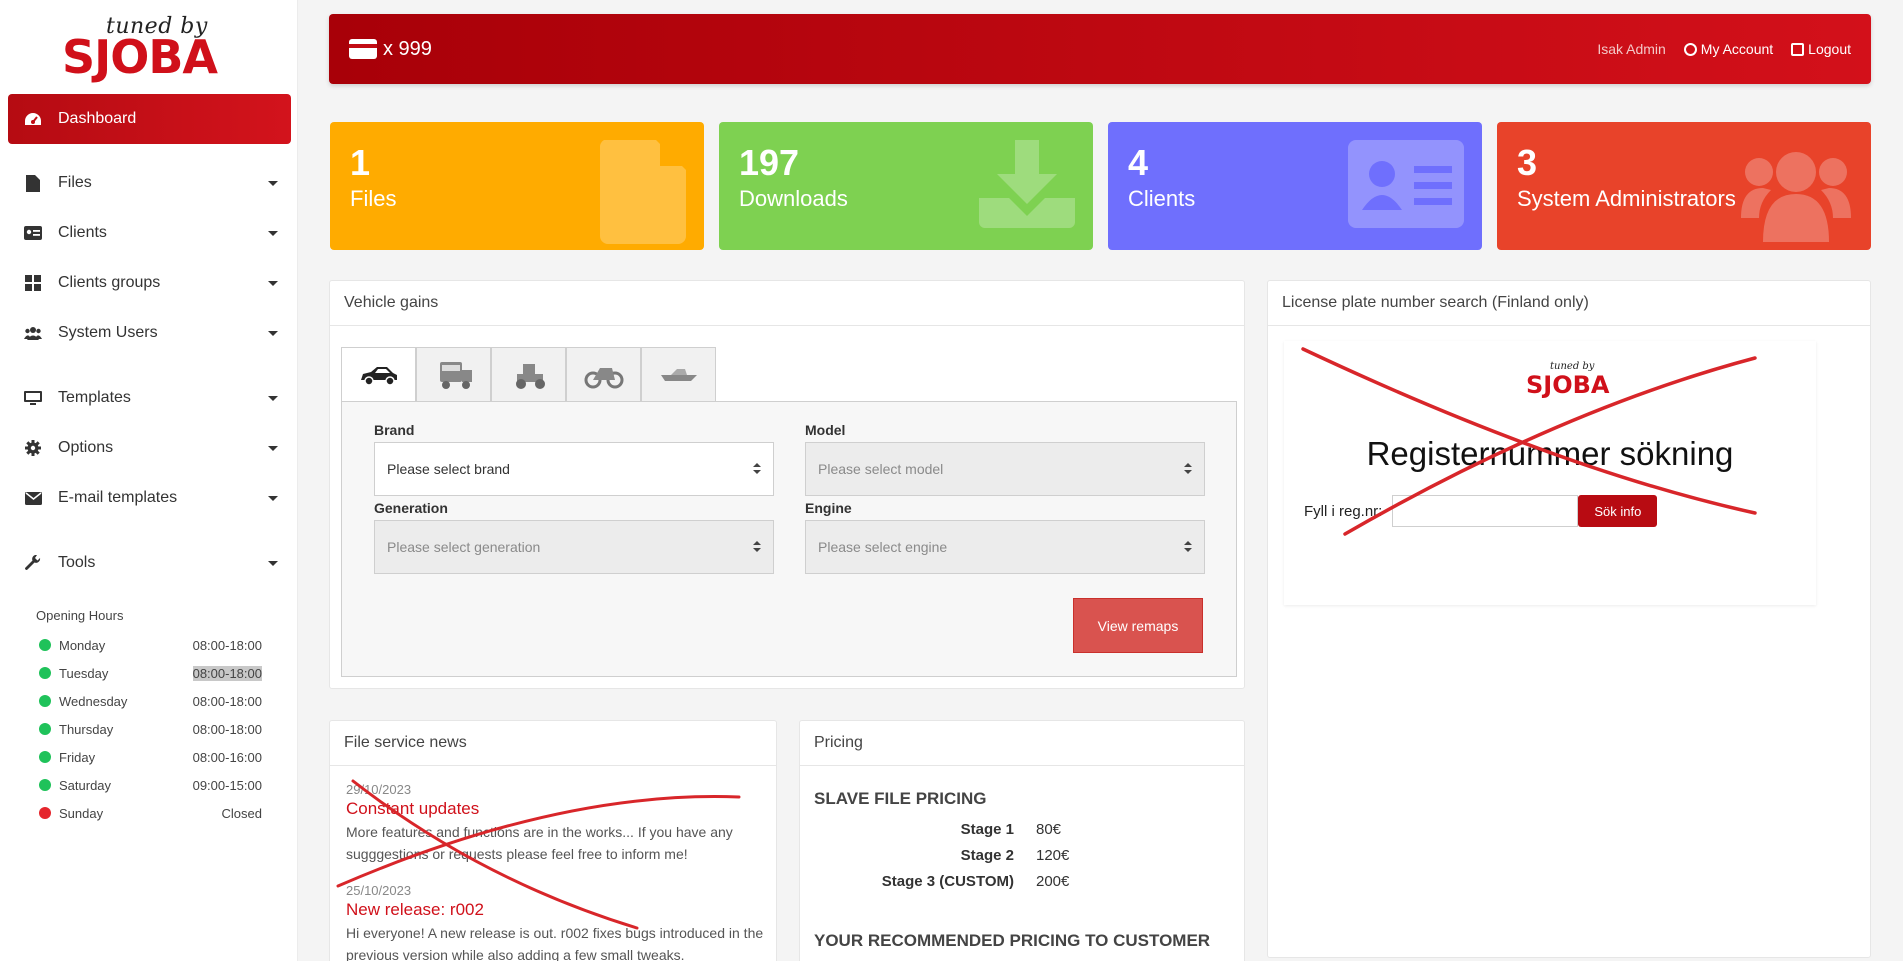 The width and height of the screenshot is (1903, 961). What do you see at coordinates (1005, 547) in the screenshot?
I see `engine-select: Please select engine` at bounding box center [1005, 547].